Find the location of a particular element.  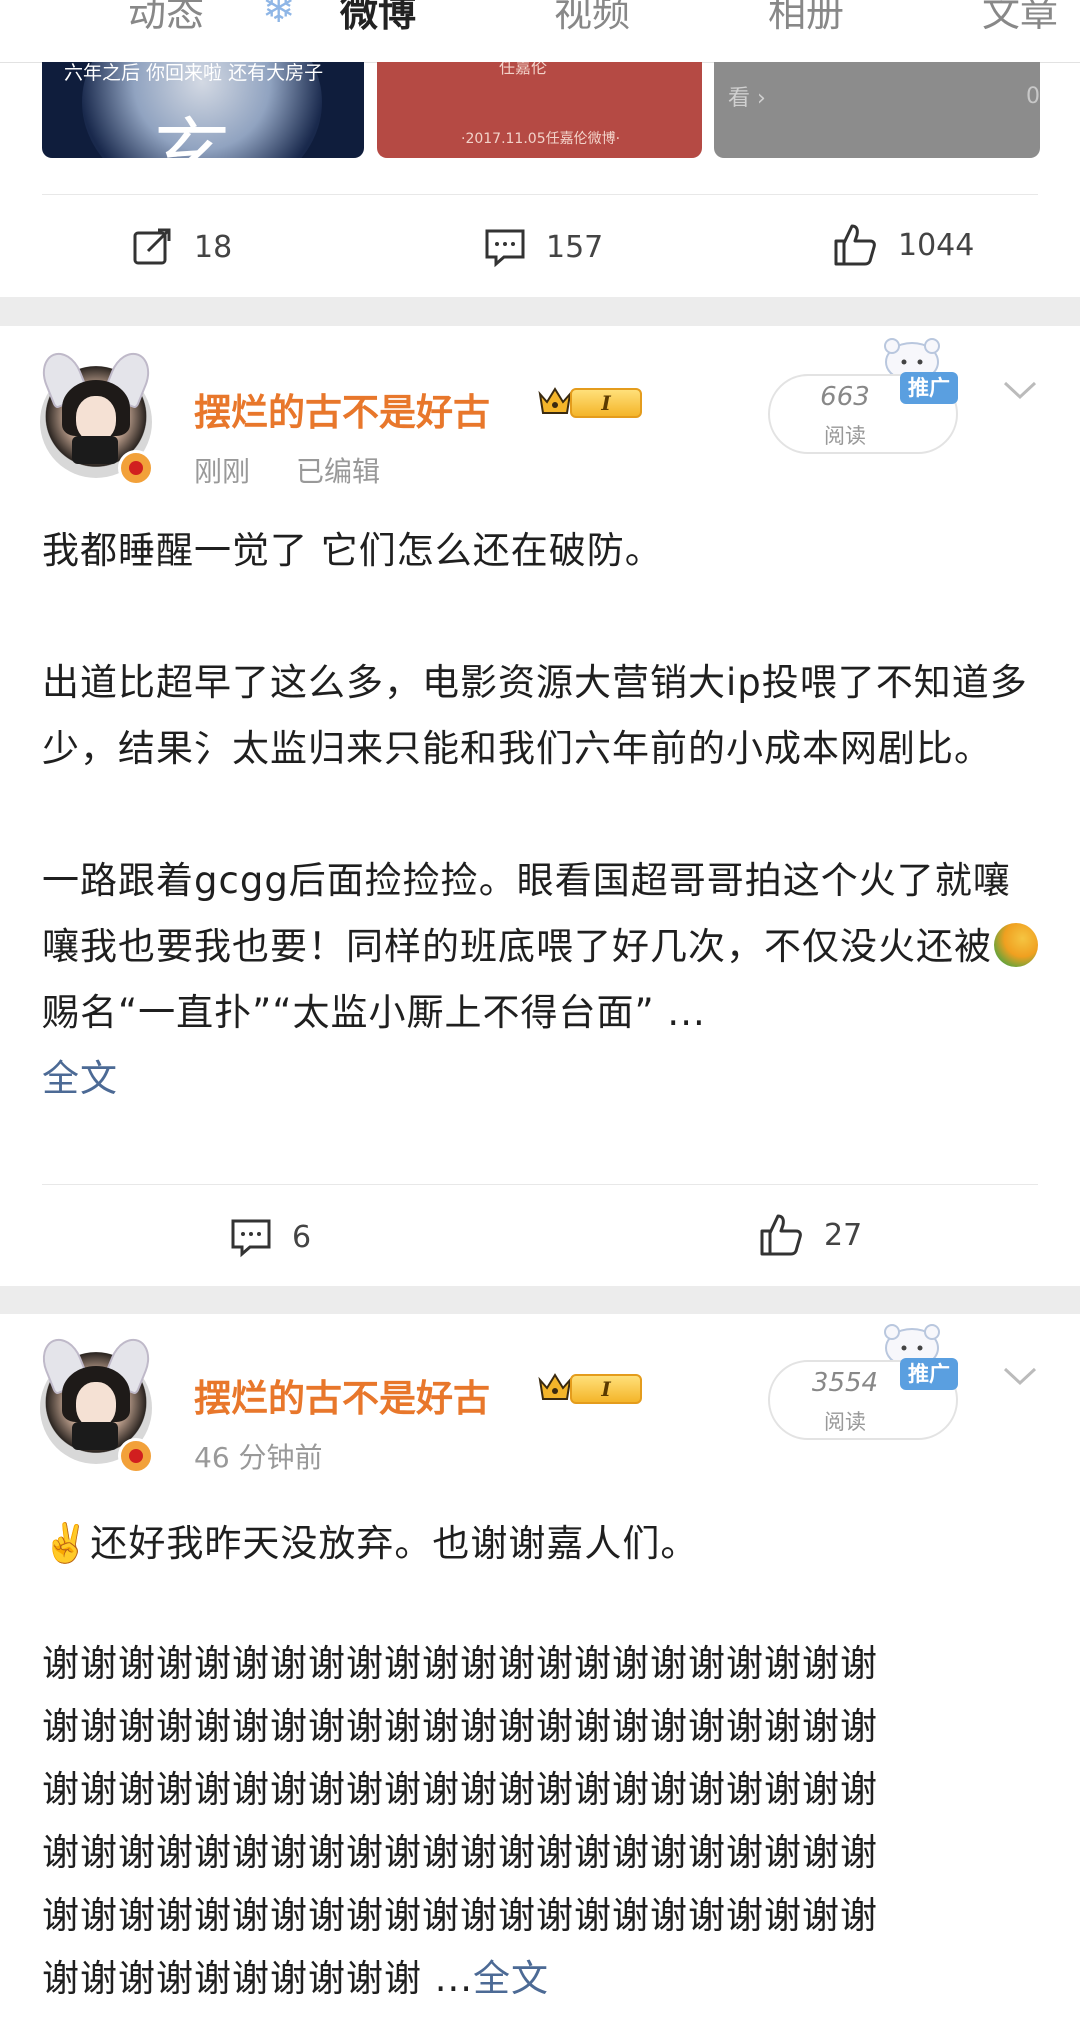

image-more-label: 看 › is located at coordinates (747, 98).